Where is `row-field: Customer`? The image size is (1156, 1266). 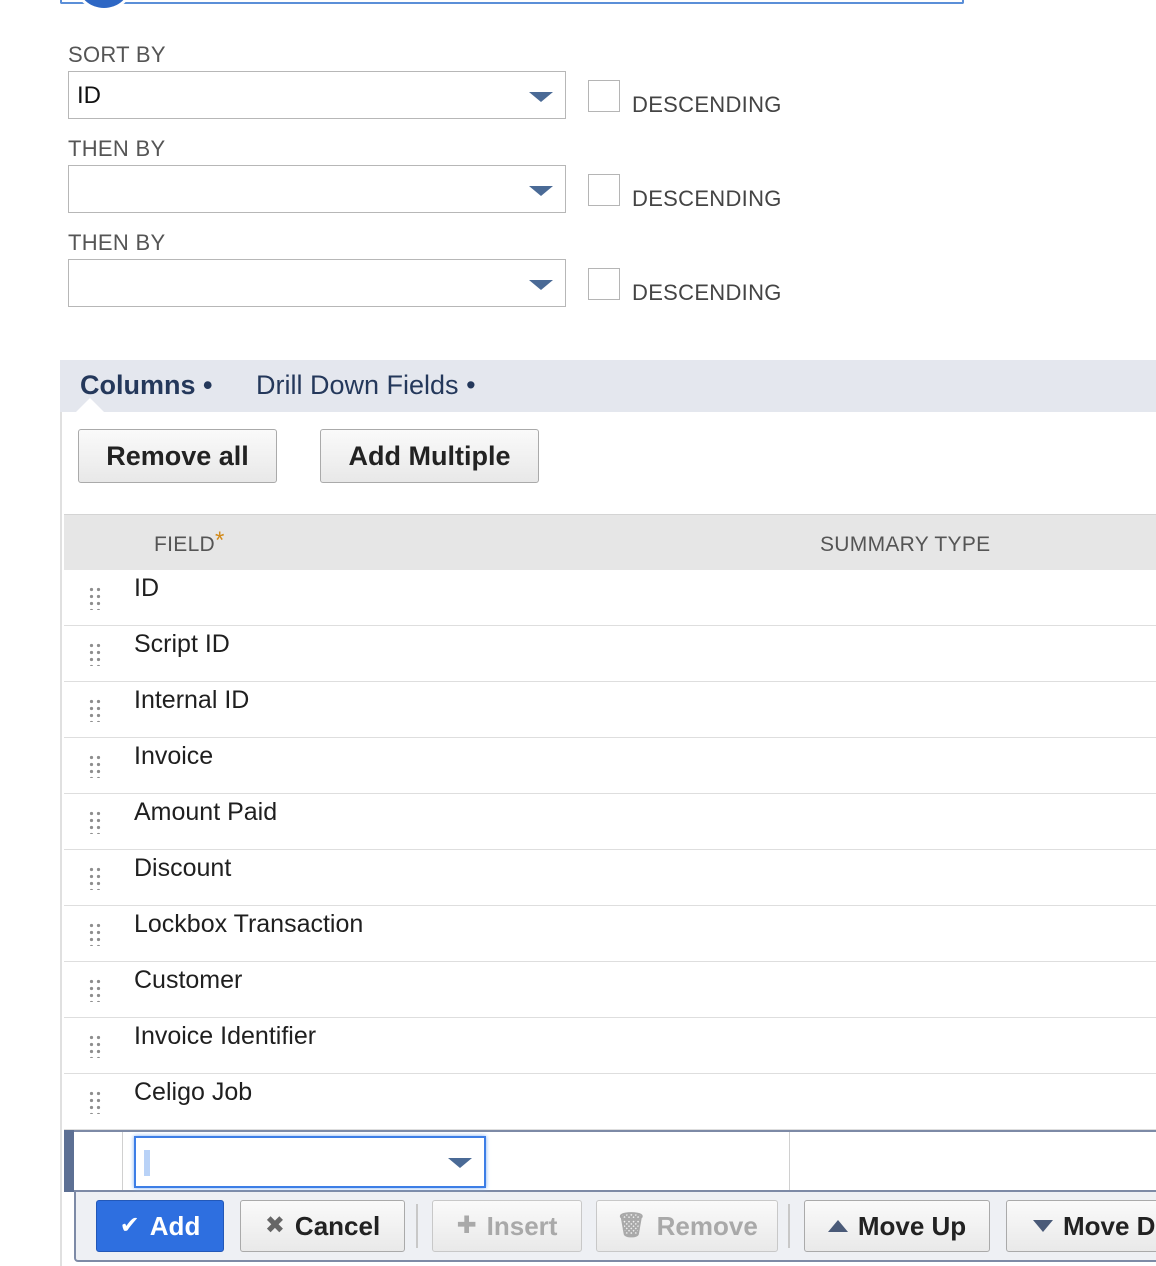 row-field: Customer is located at coordinates (188, 980).